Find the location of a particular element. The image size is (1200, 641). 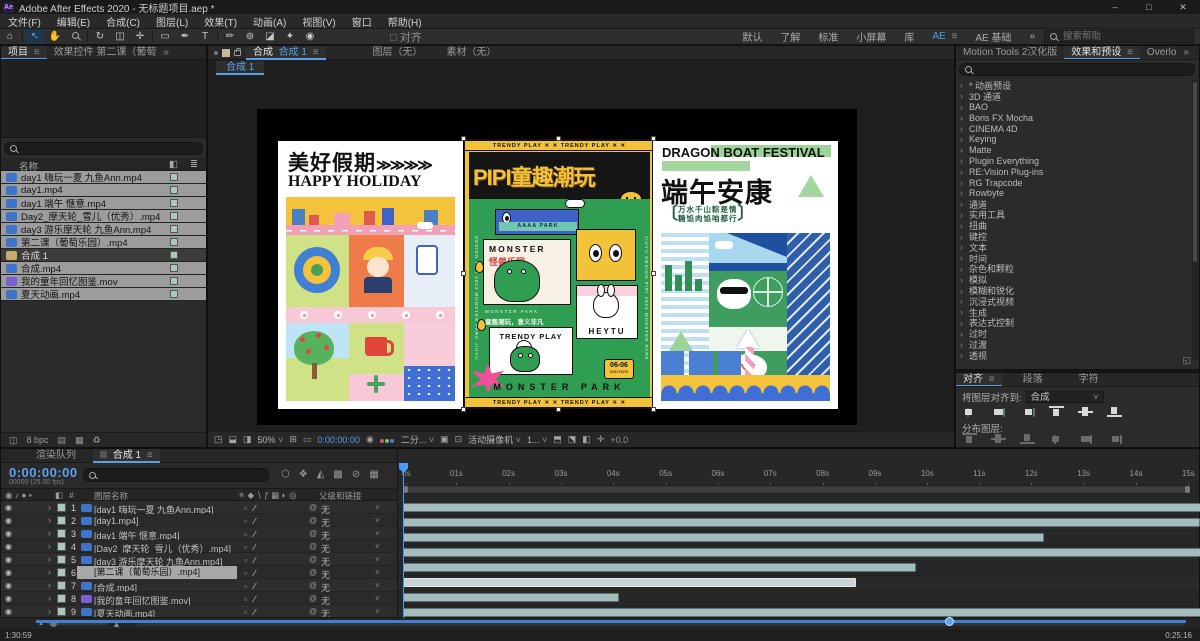

project-search-input is located at coordinates (101, 148).